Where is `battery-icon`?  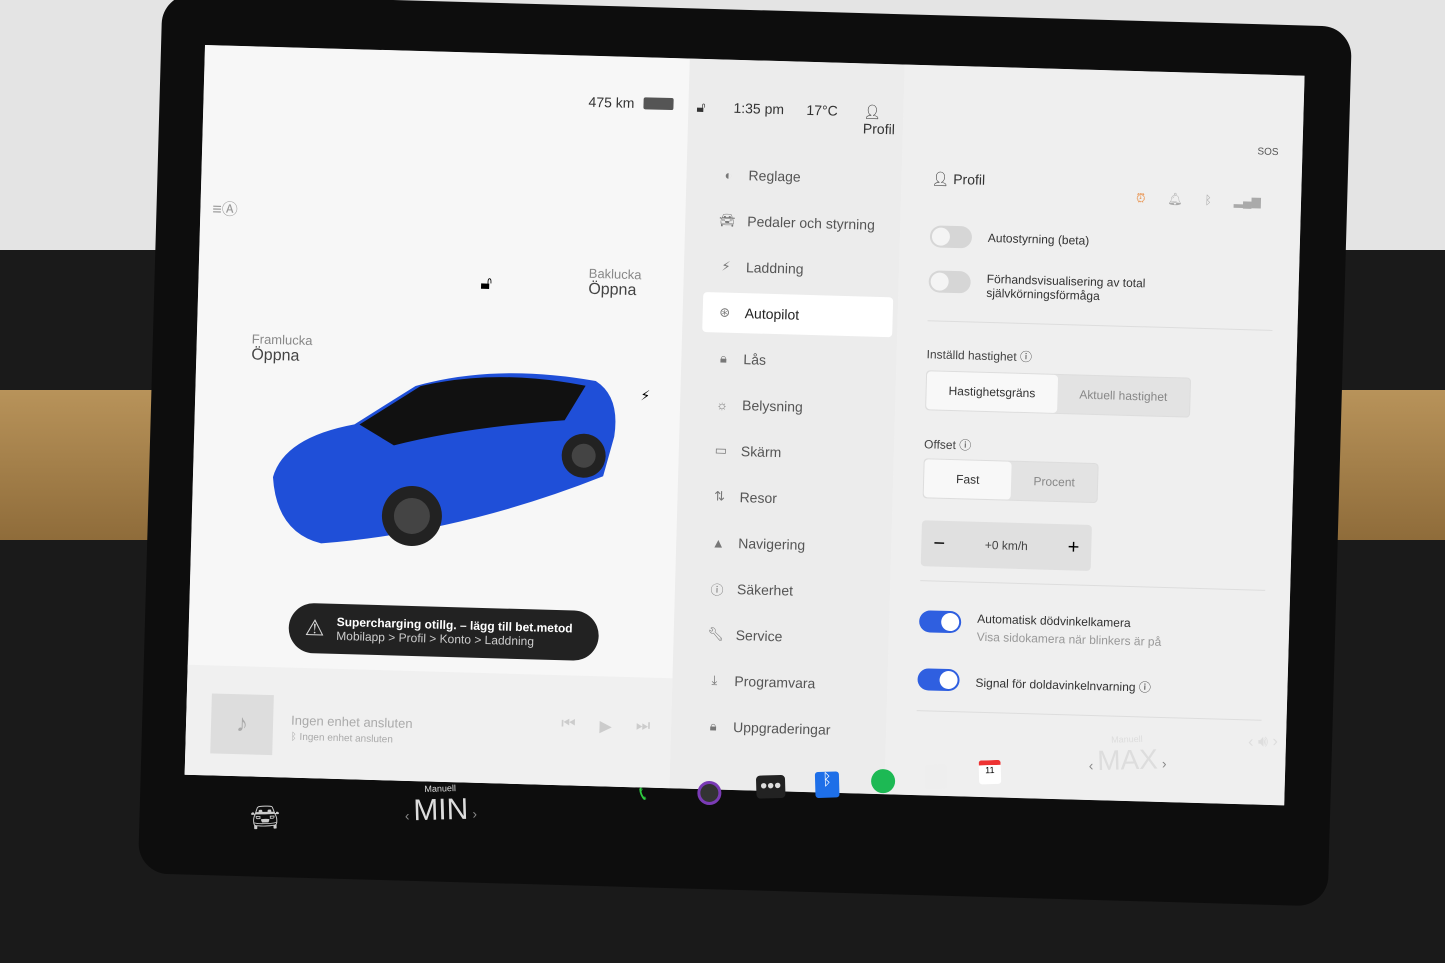
battery-icon is located at coordinates (658, 104).